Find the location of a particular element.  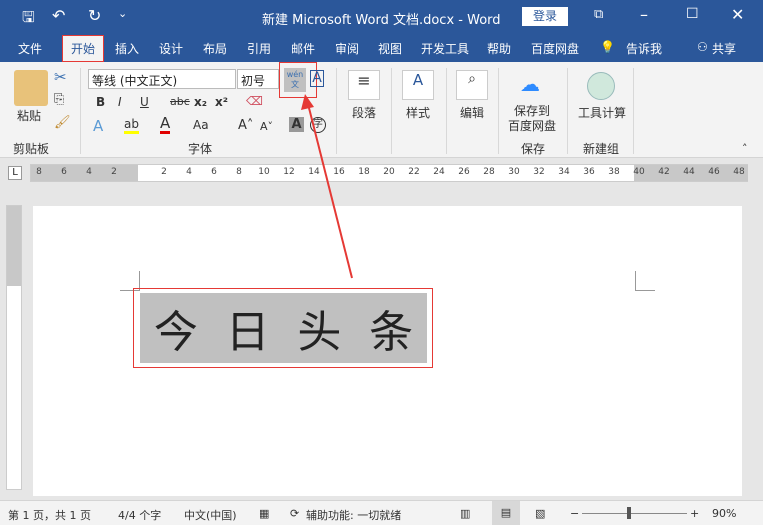

zoom-in-button: + is located at coordinates (694, 513).